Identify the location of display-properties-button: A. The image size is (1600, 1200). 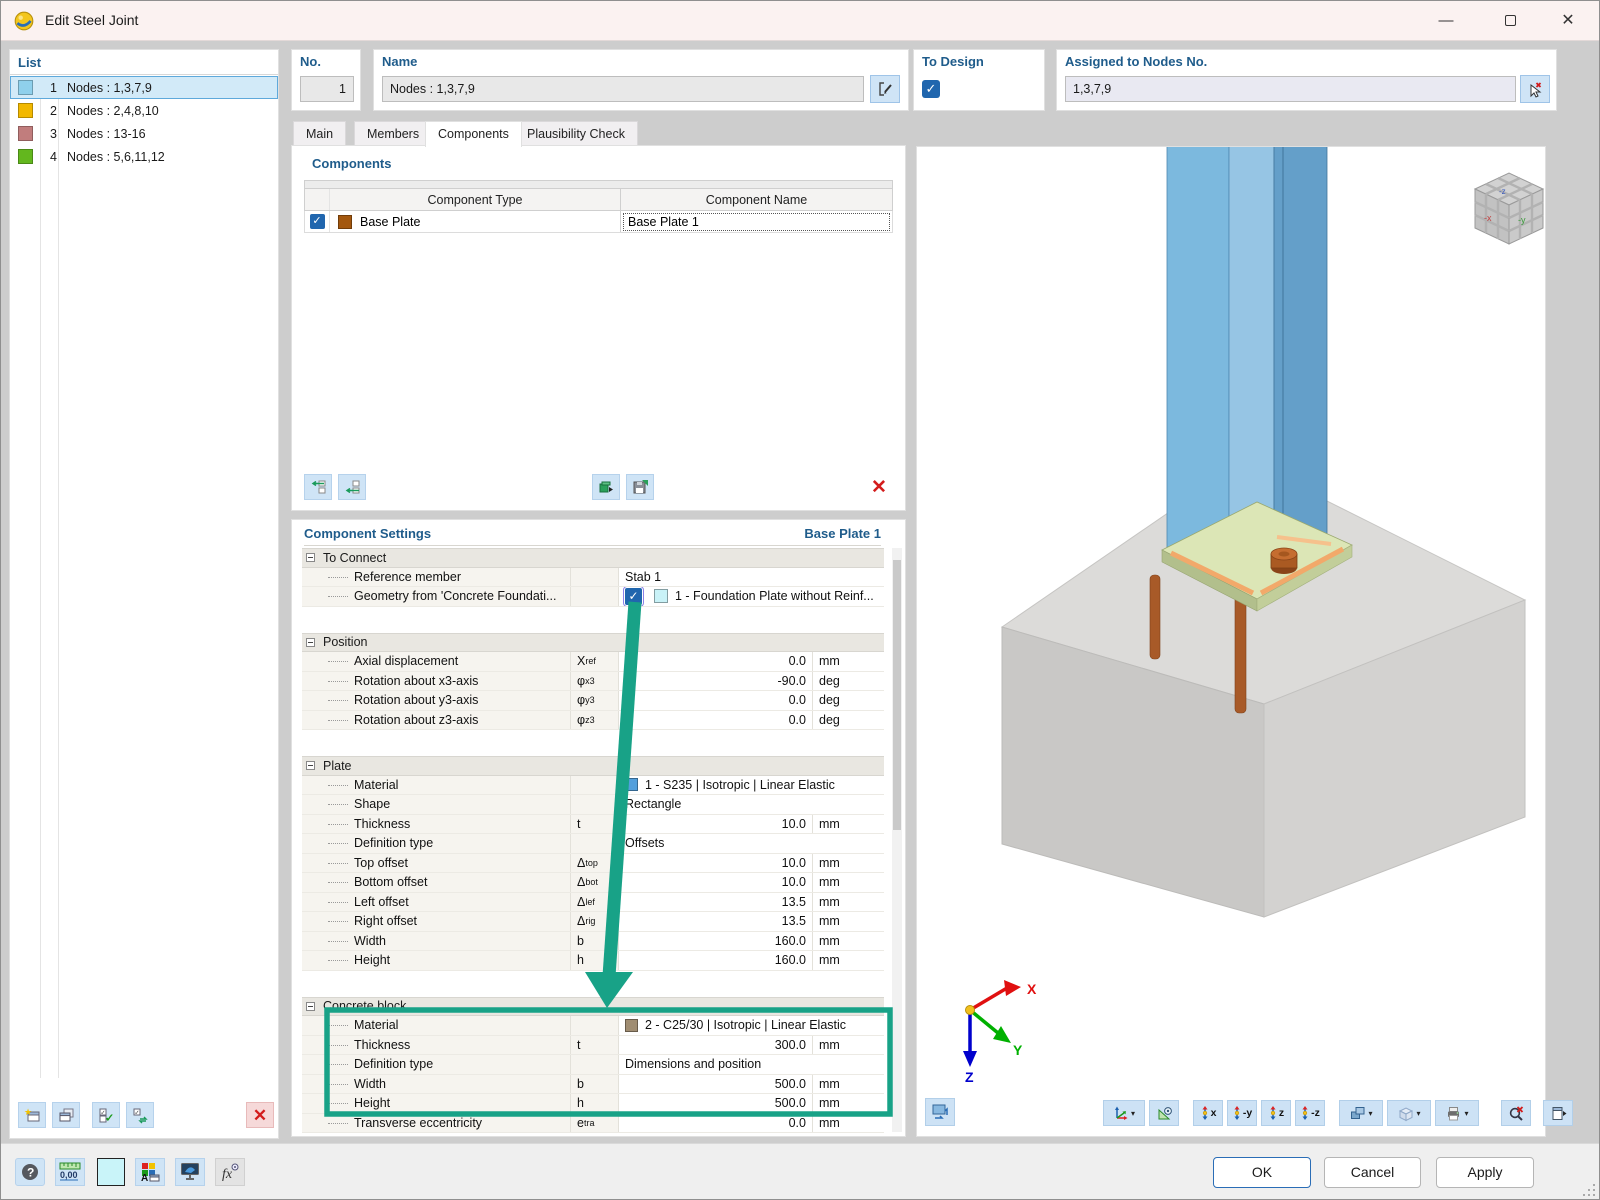
(150, 1172).